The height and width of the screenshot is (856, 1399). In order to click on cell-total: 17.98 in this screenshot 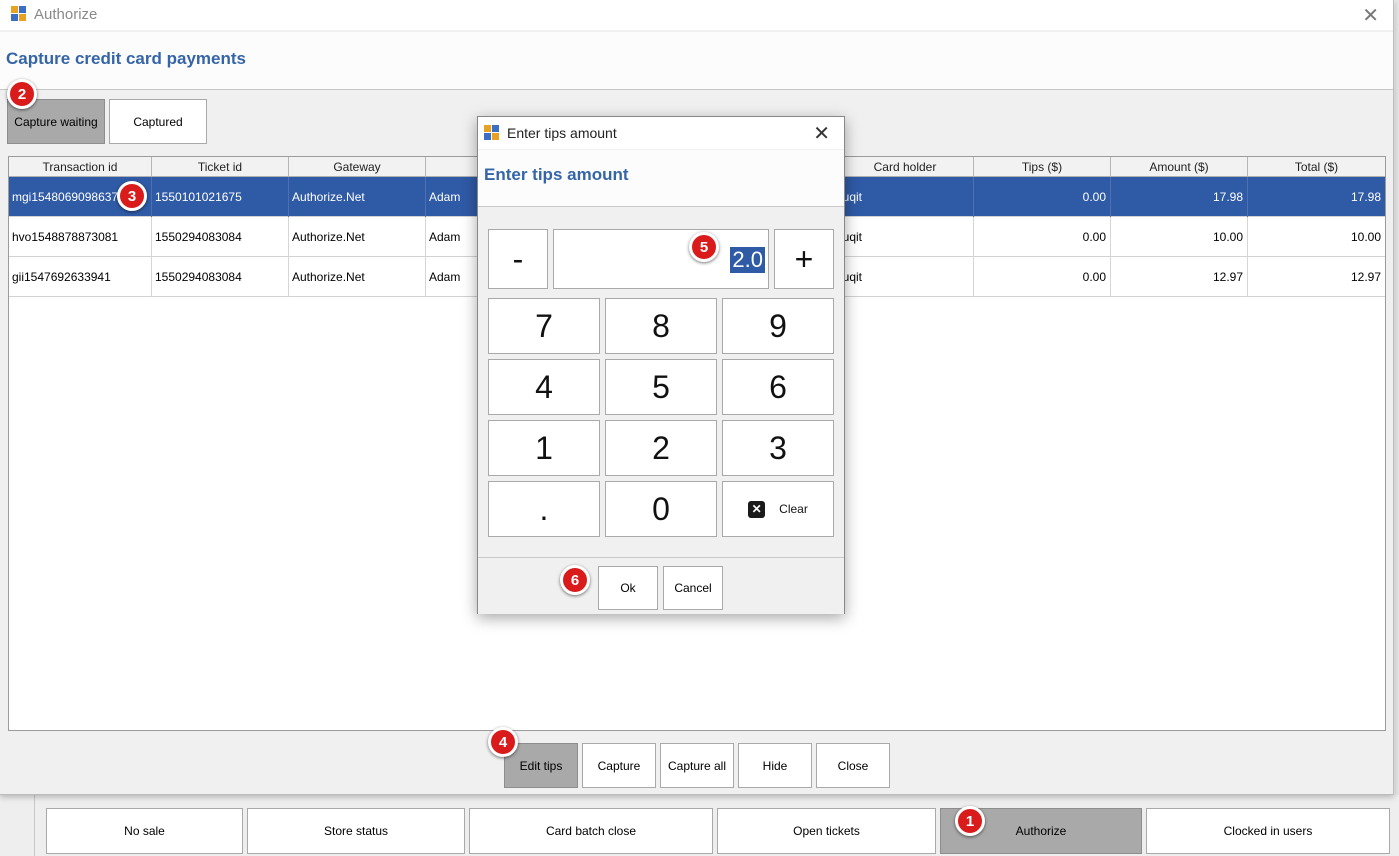, I will do `click(1365, 197)`.